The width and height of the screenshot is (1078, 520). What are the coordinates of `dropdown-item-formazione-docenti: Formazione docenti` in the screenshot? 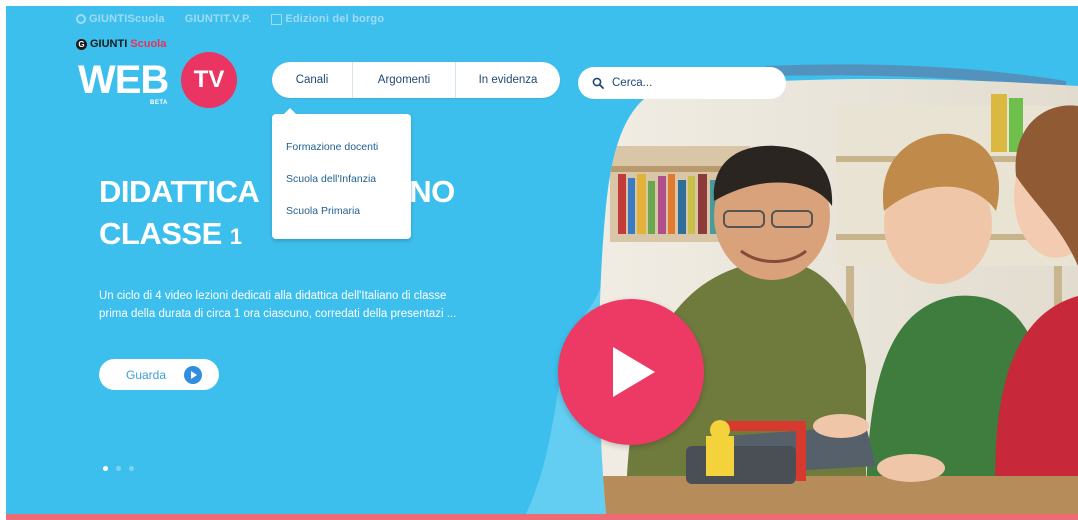 It's located at (332, 147).